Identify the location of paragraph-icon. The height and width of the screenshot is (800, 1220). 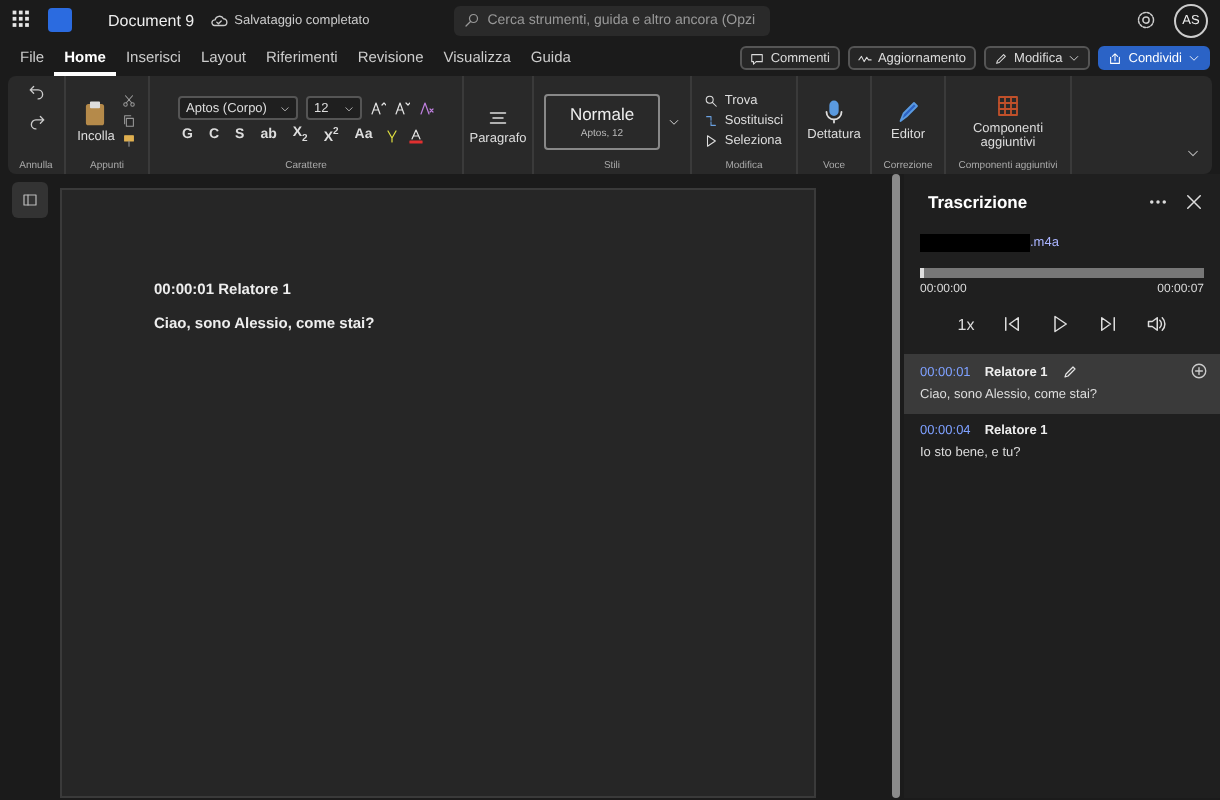
(498, 118).